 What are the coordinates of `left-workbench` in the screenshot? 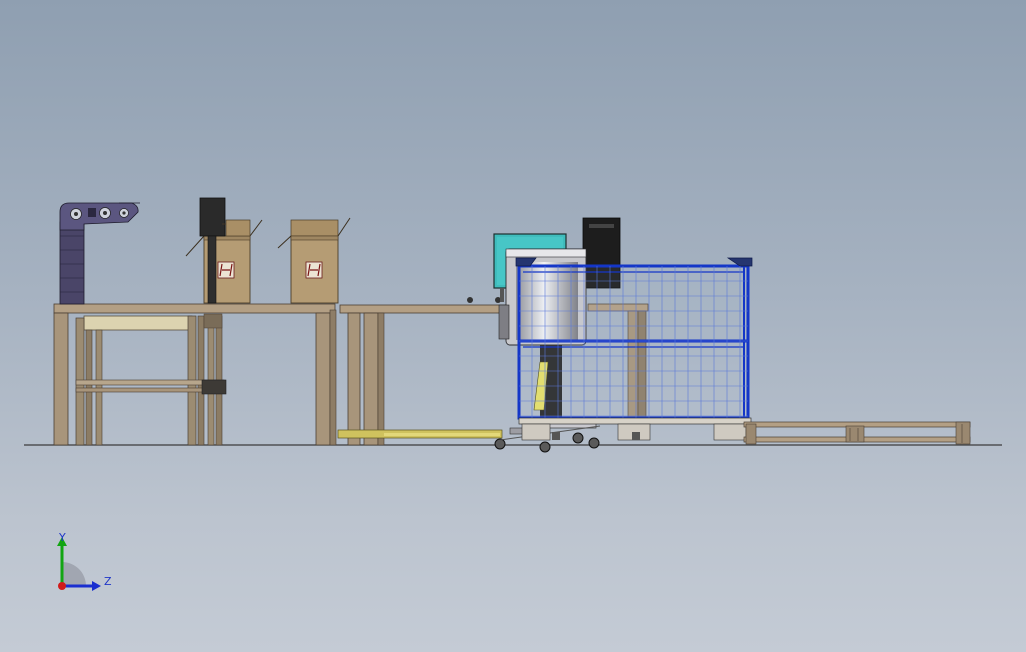 It's located at (195, 374).